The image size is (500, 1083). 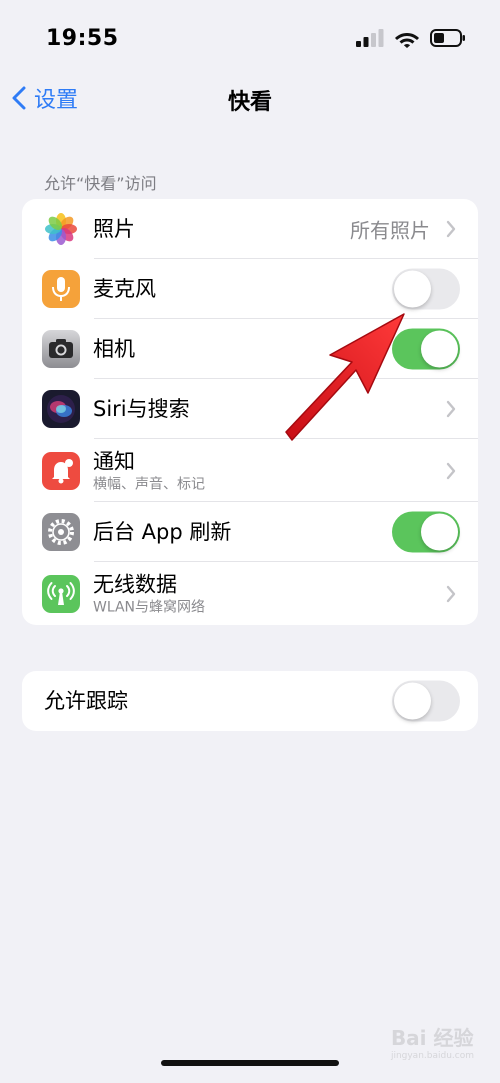 I want to click on row-label: 后台 App 刷新, so click(x=162, y=532).